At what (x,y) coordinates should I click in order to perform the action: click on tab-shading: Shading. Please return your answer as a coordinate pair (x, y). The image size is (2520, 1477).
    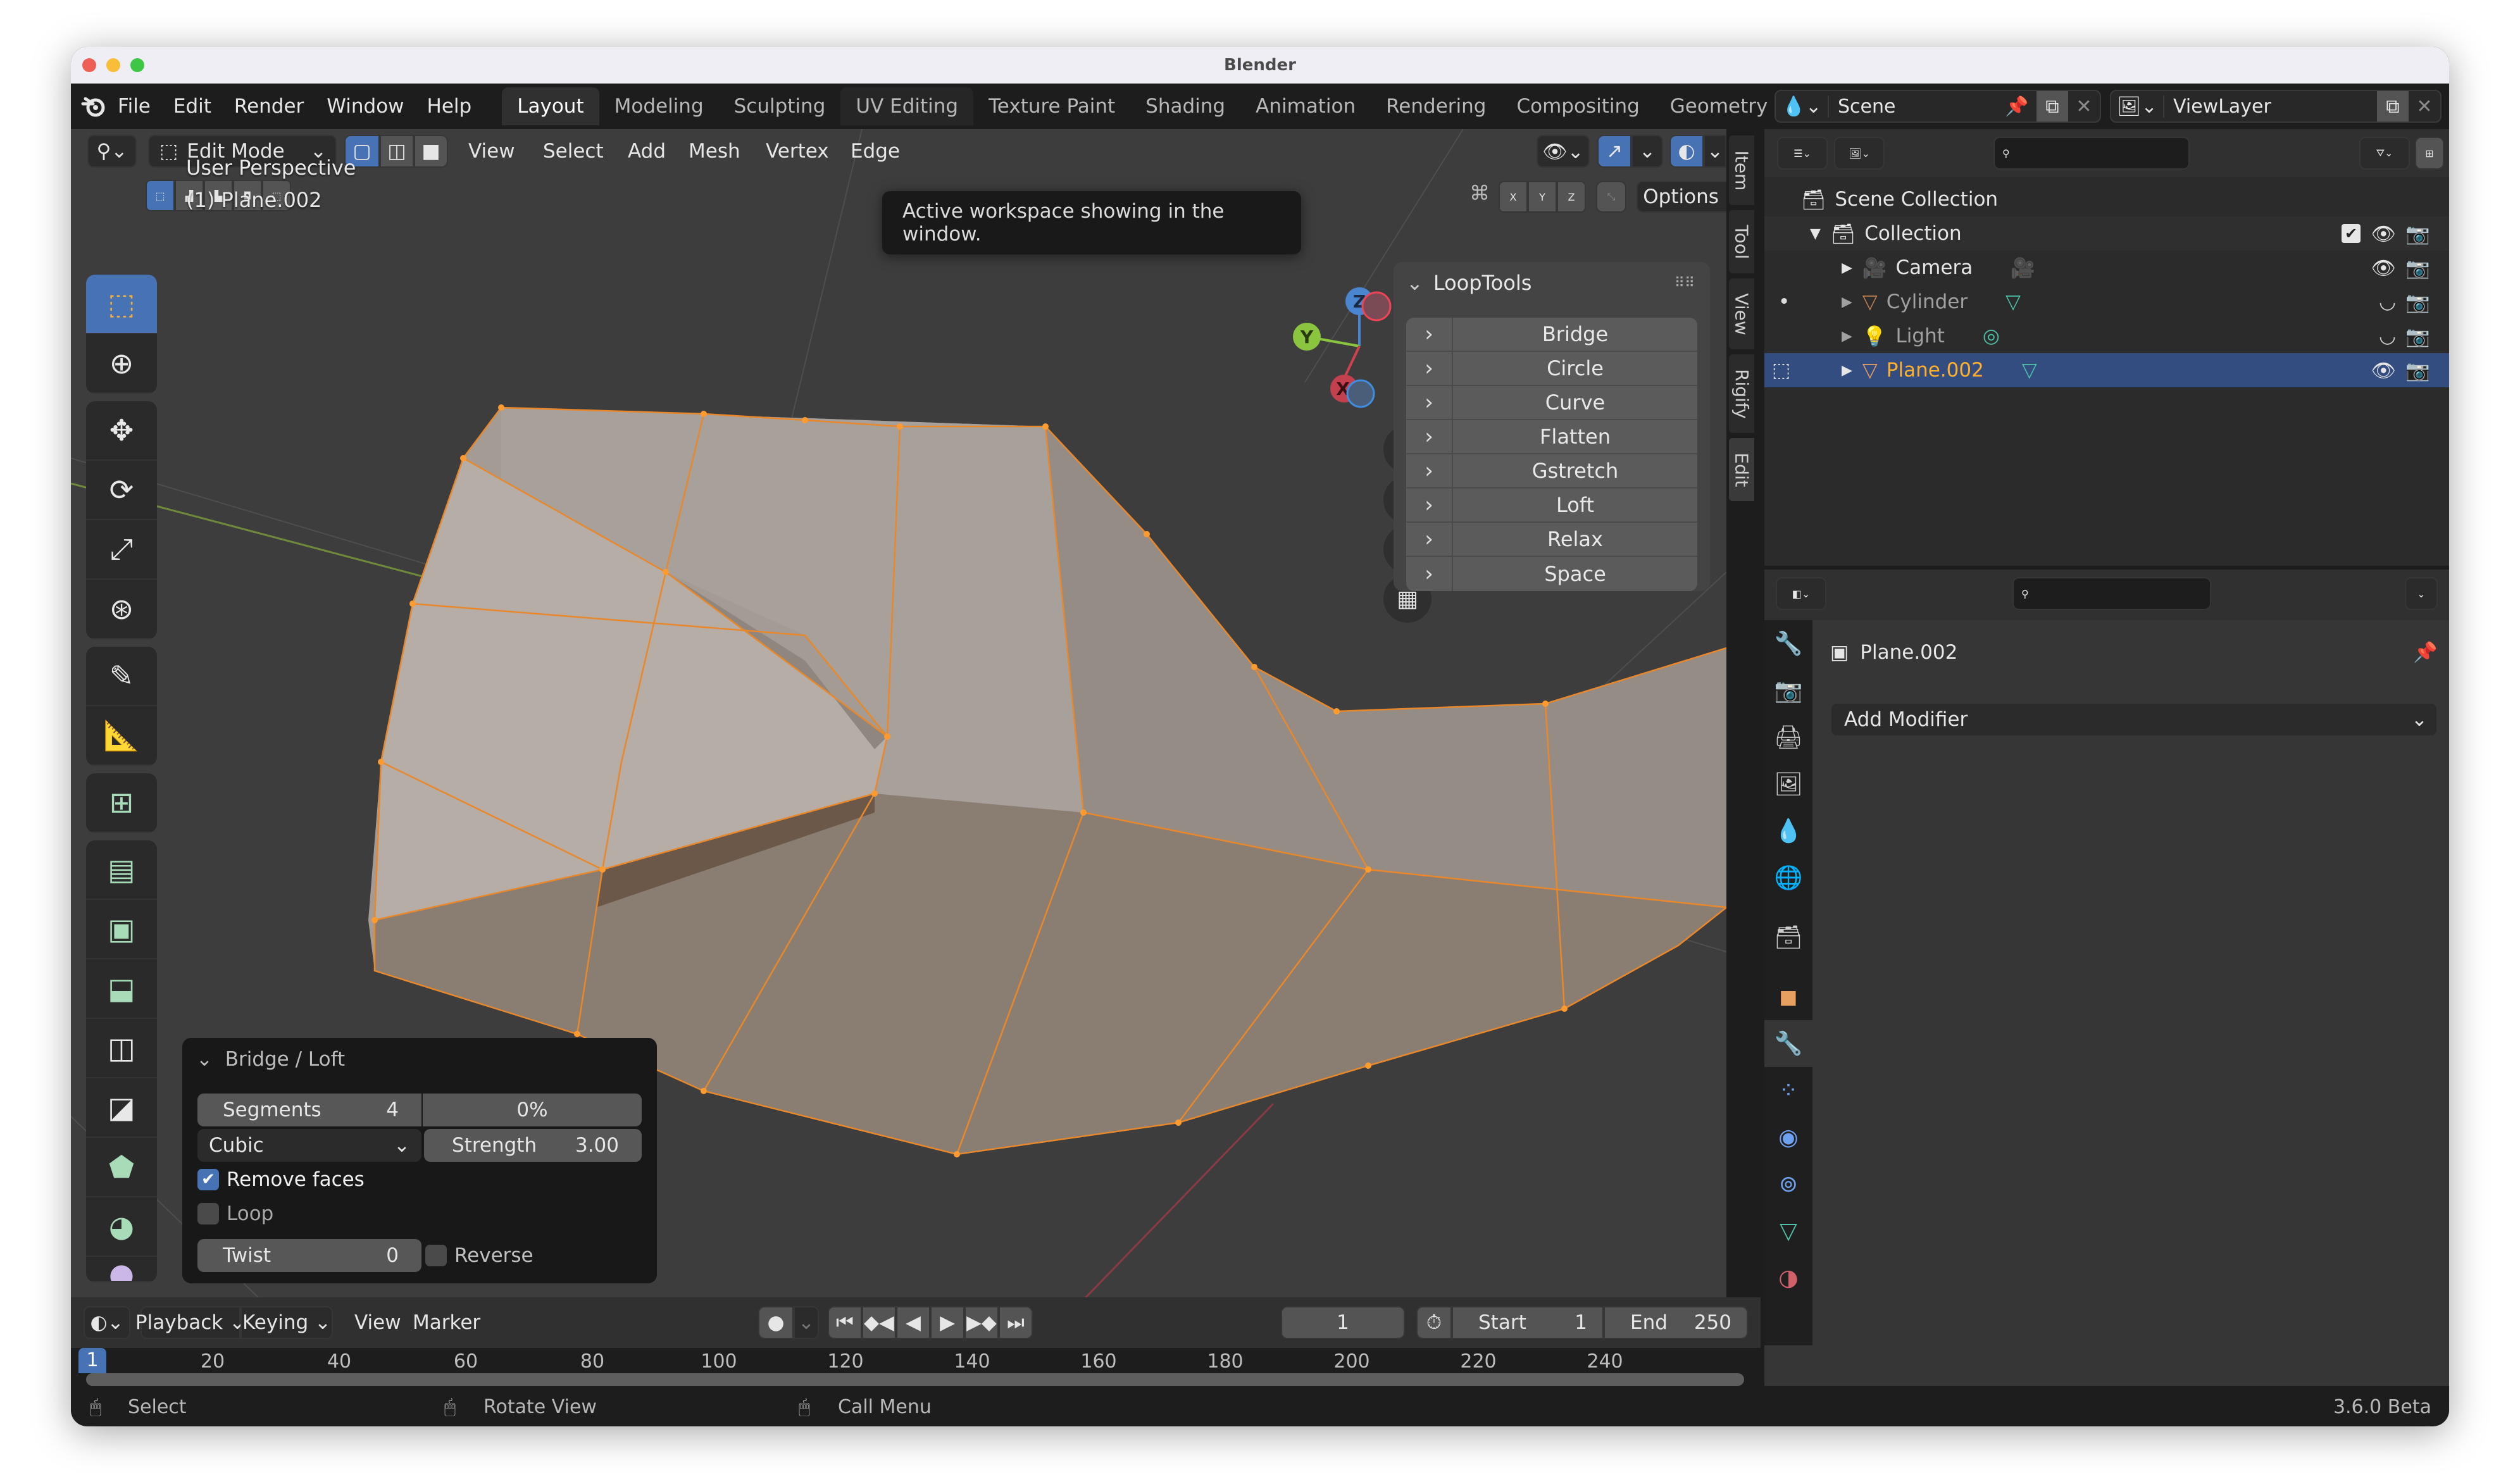
    Looking at the image, I should click on (1185, 106).